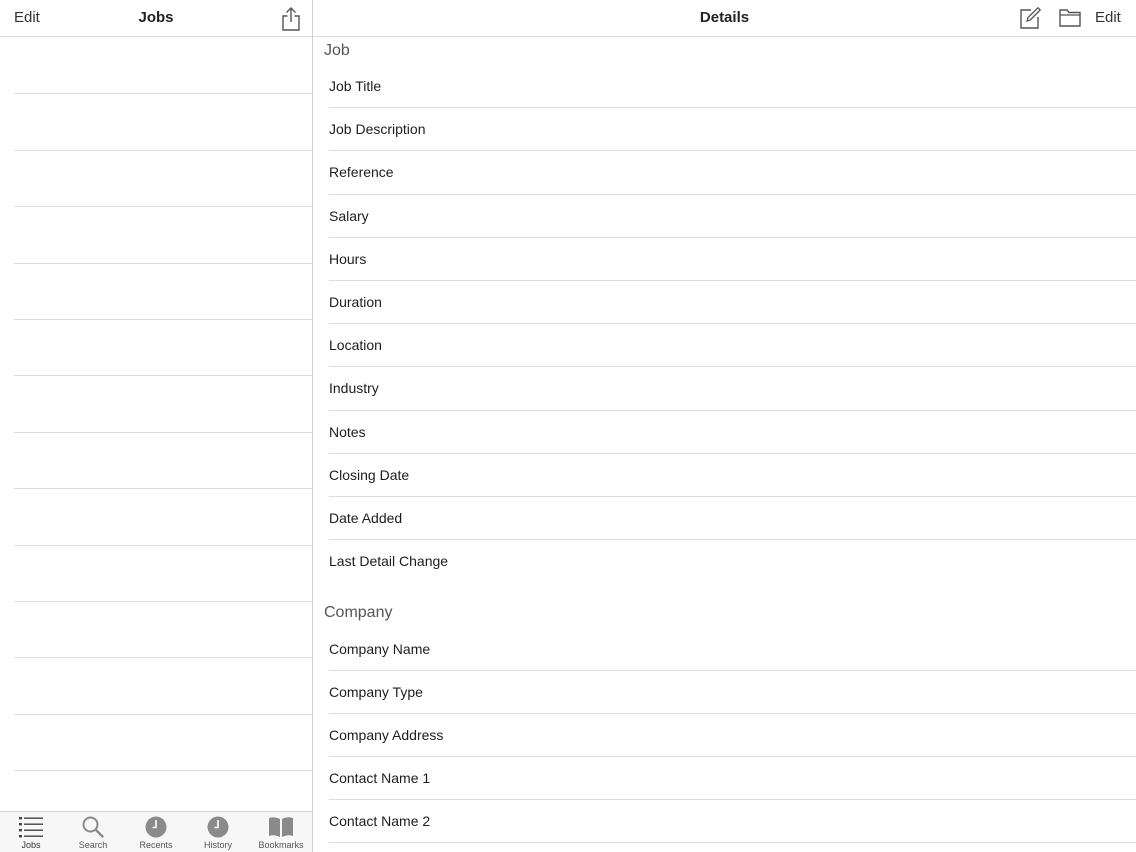 This screenshot has width=1136, height=852. I want to click on list-icon, so click(31, 829).